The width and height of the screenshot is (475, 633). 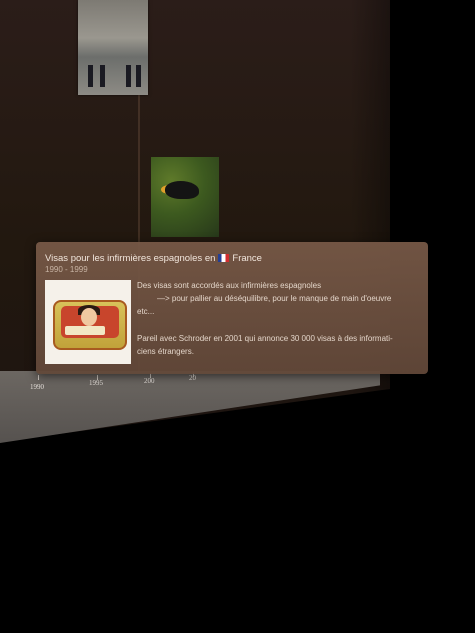 I want to click on tick-label: 20, so click(x=192, y=378).